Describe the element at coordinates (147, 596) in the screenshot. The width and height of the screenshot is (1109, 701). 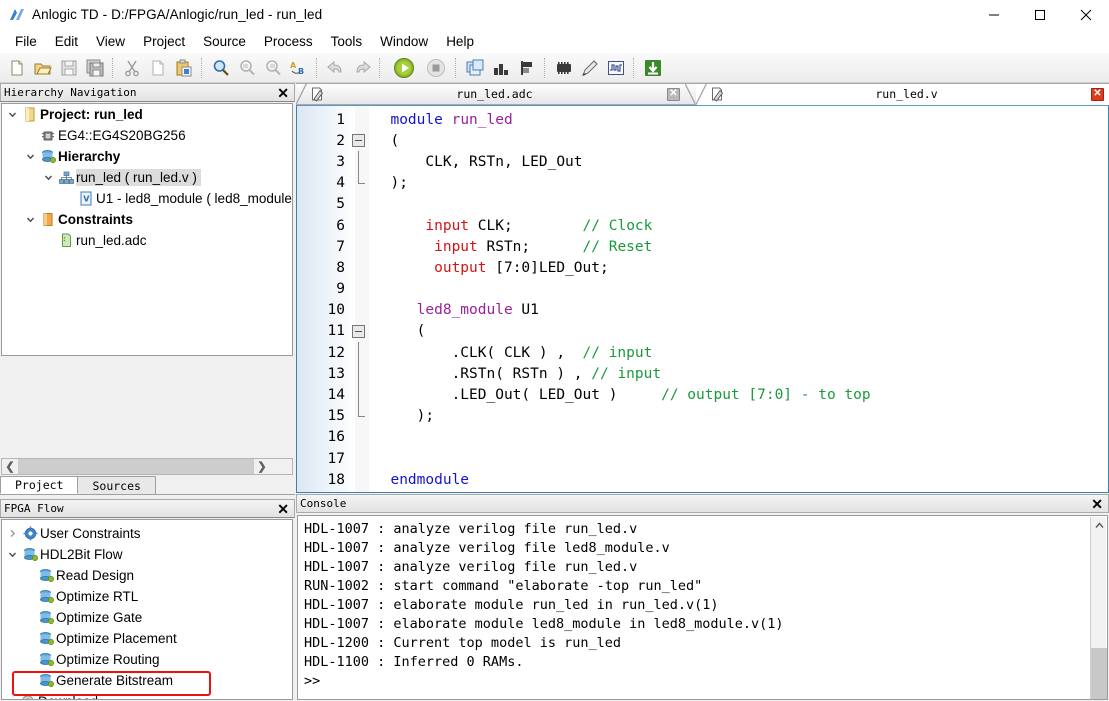
I see `flow-item-optimize-rtl: Optimize RTL` at that location.